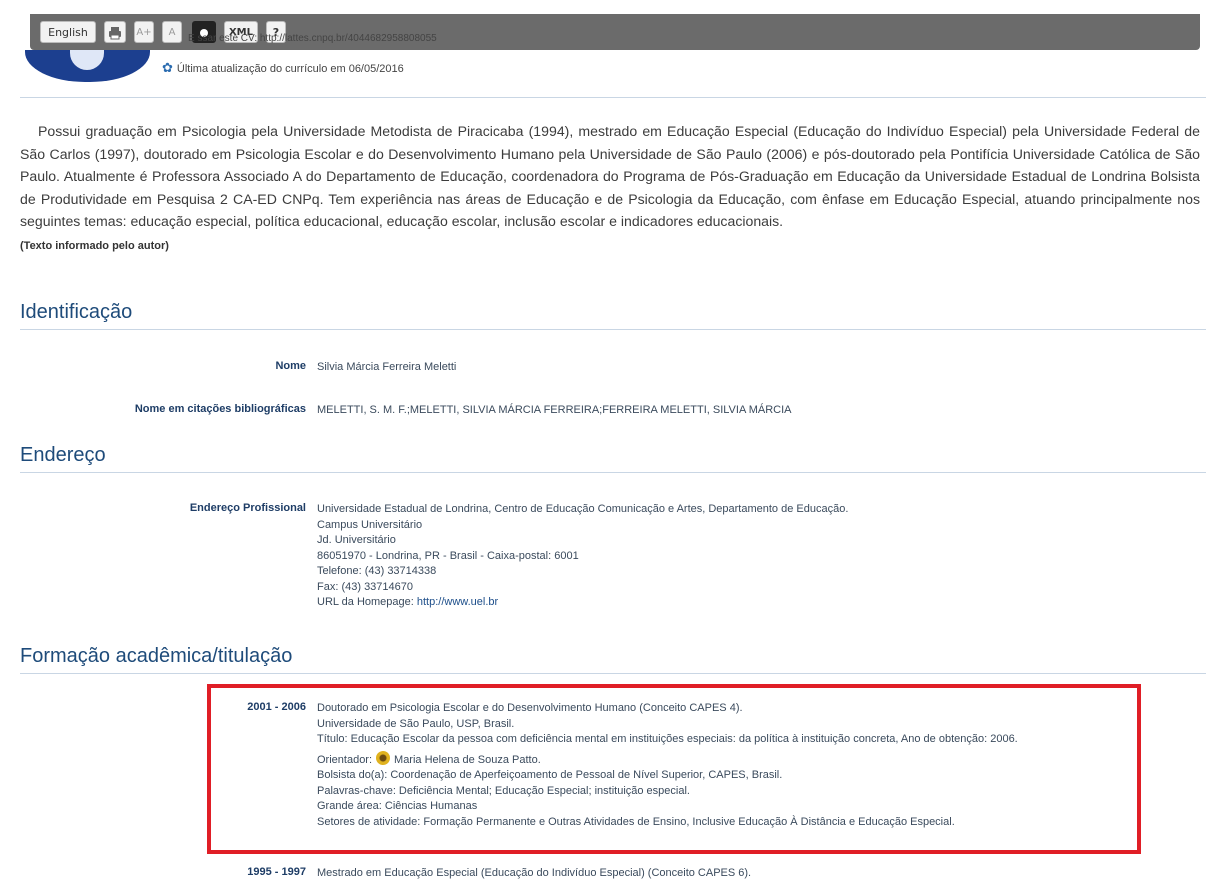  What do you see at coordinates (370, 524) in the screenshot?
I see `address-line: Campus Universitário` at bounding box center [370, 524].